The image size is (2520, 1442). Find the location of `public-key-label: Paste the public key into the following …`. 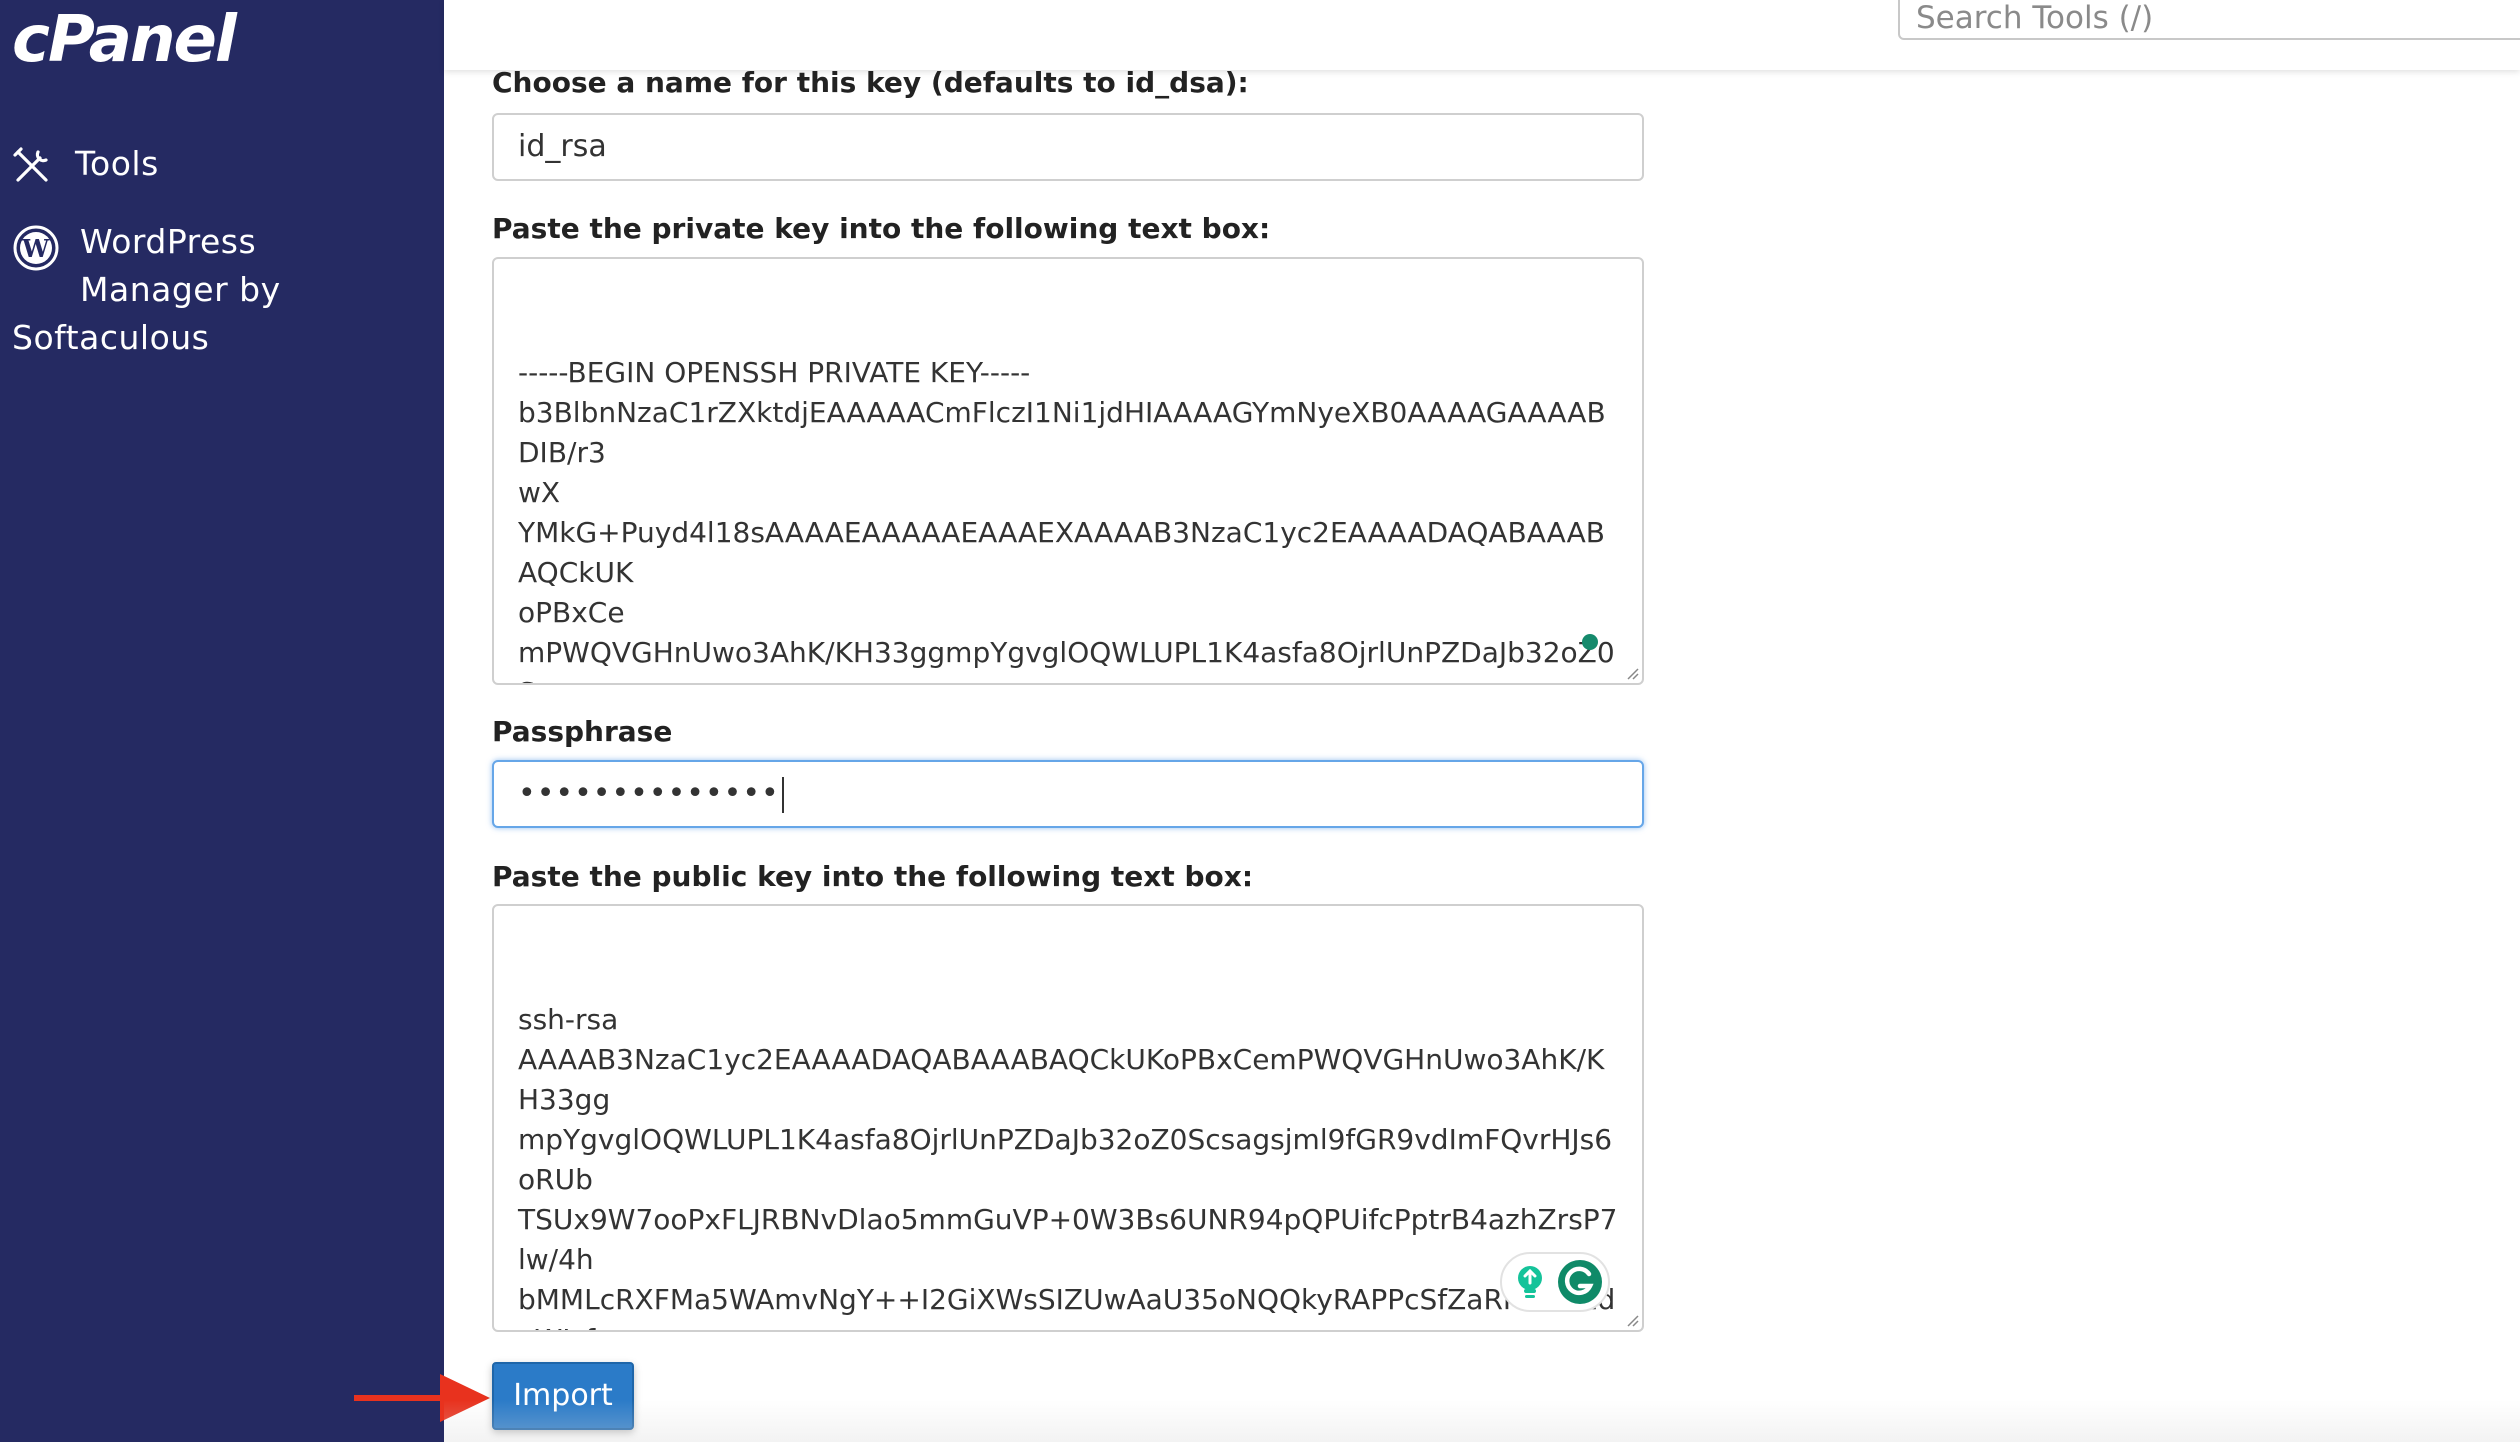

public-key-label: Paste the public key into the following … is located at coordinates (873, 876).